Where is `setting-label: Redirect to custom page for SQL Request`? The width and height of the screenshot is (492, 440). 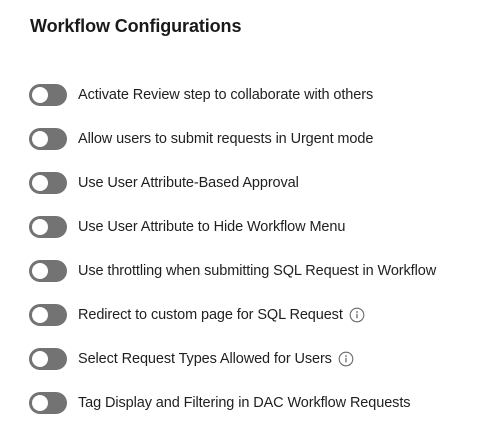
setting-label: Redirect to custom page for SQL Request is located at coordinates (210, 315).